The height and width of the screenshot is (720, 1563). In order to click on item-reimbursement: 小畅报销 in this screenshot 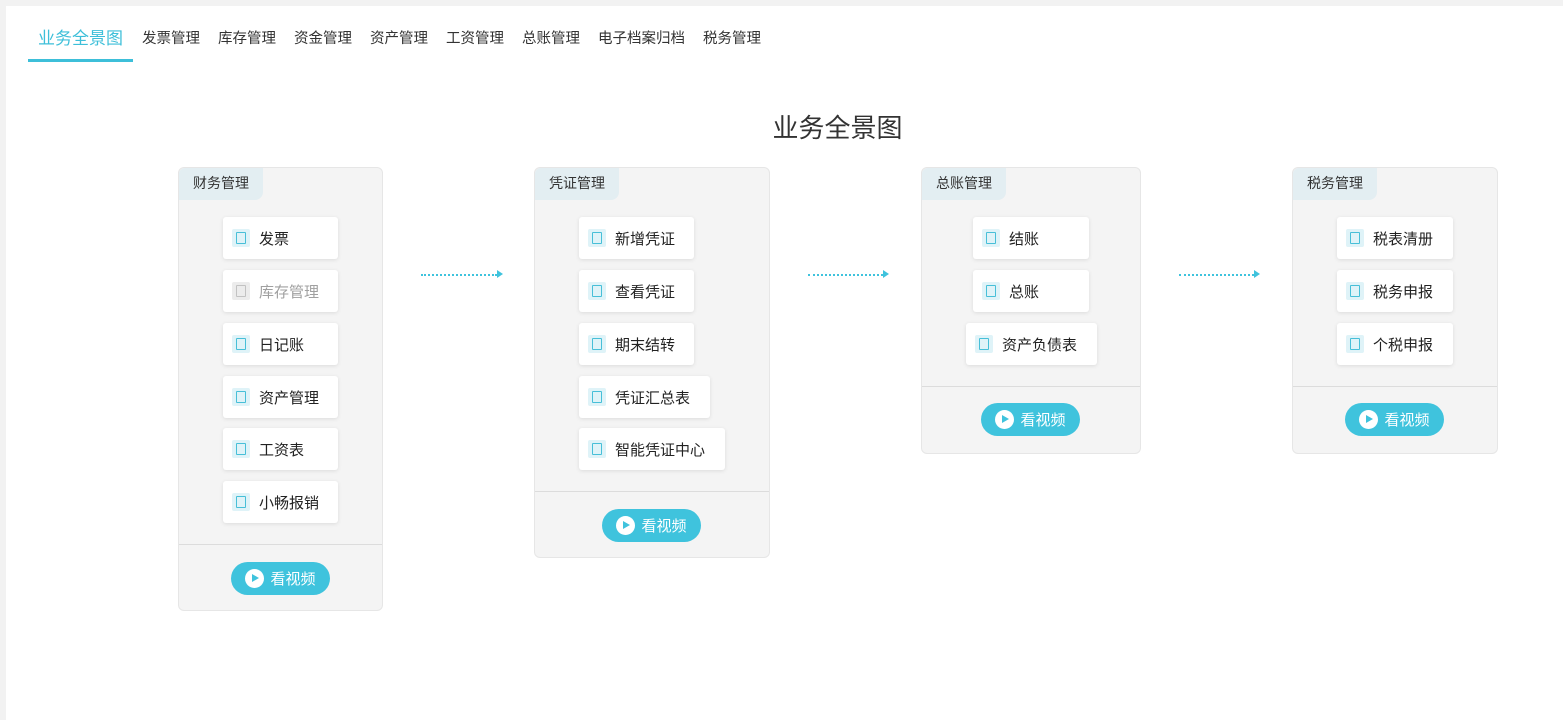, I will do `click(280, 502)`.